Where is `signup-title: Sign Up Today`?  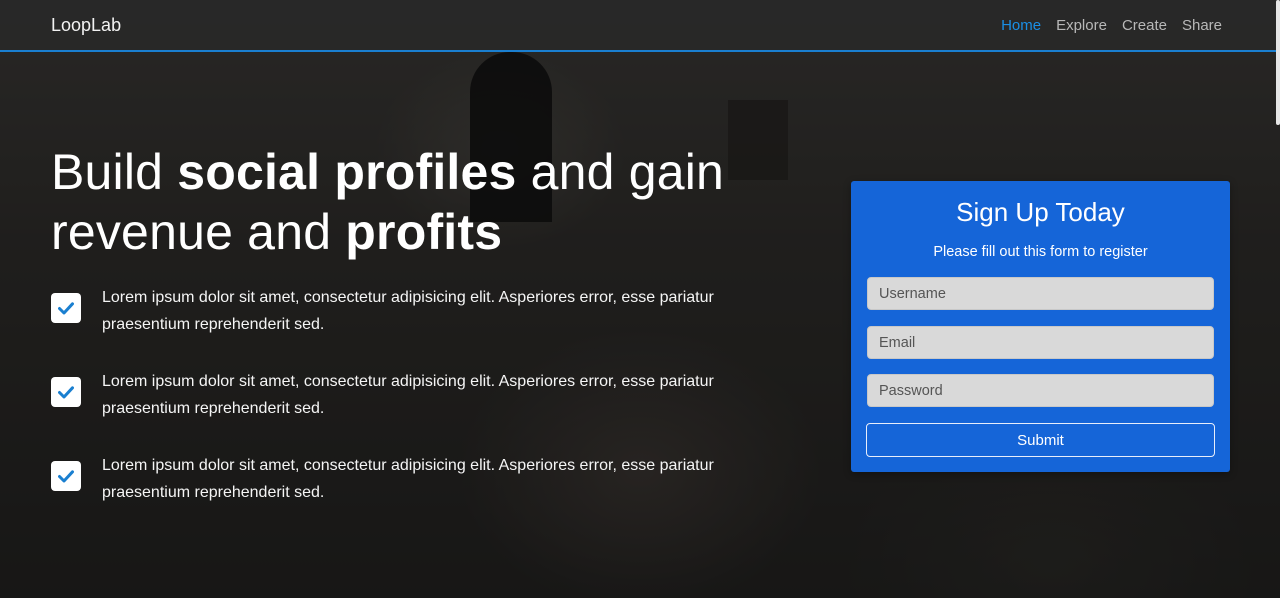
signup-title: Sign Up Today is located at coordinates (1040, 212).